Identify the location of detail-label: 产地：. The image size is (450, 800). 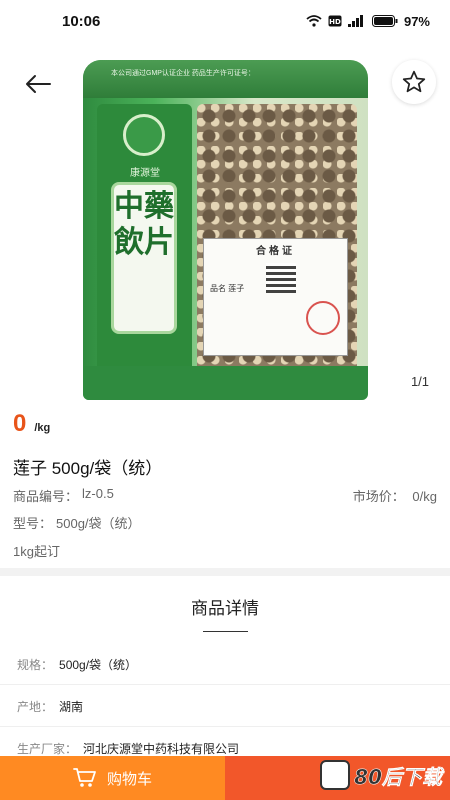
(35, 707).